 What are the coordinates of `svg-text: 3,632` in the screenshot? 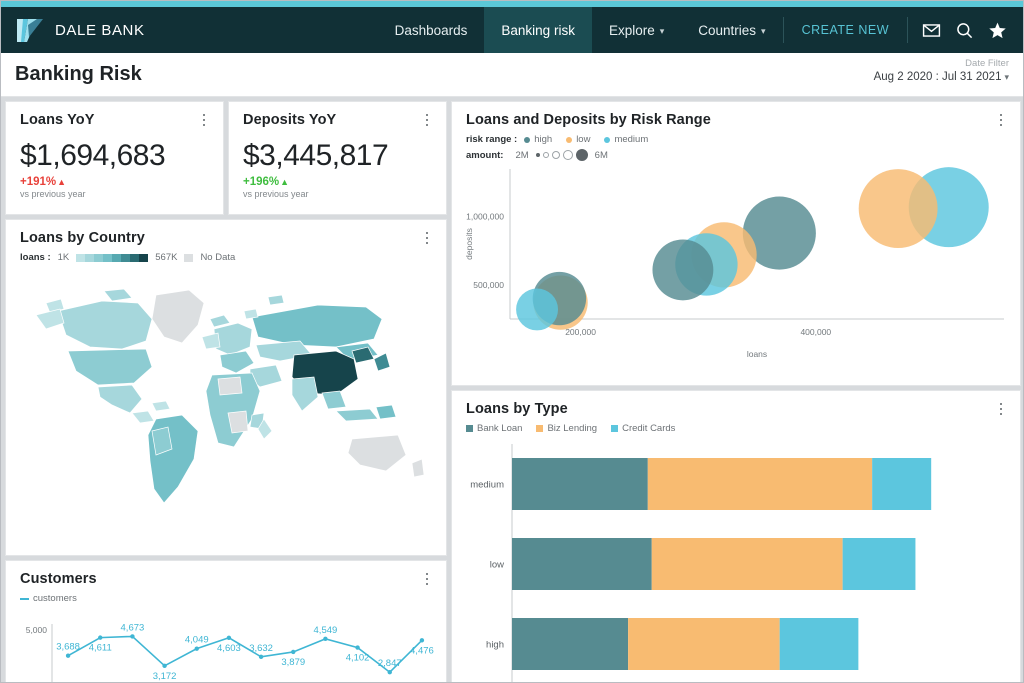 It's located at (261, 648).